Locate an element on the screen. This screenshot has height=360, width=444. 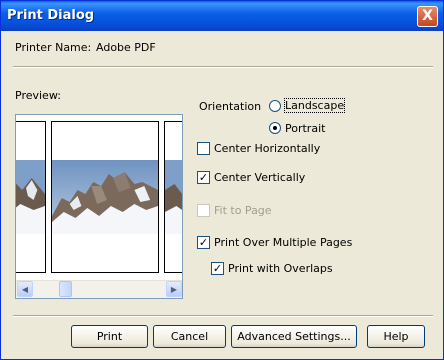
mountain-photo-left is located at coordinates (30, 197).